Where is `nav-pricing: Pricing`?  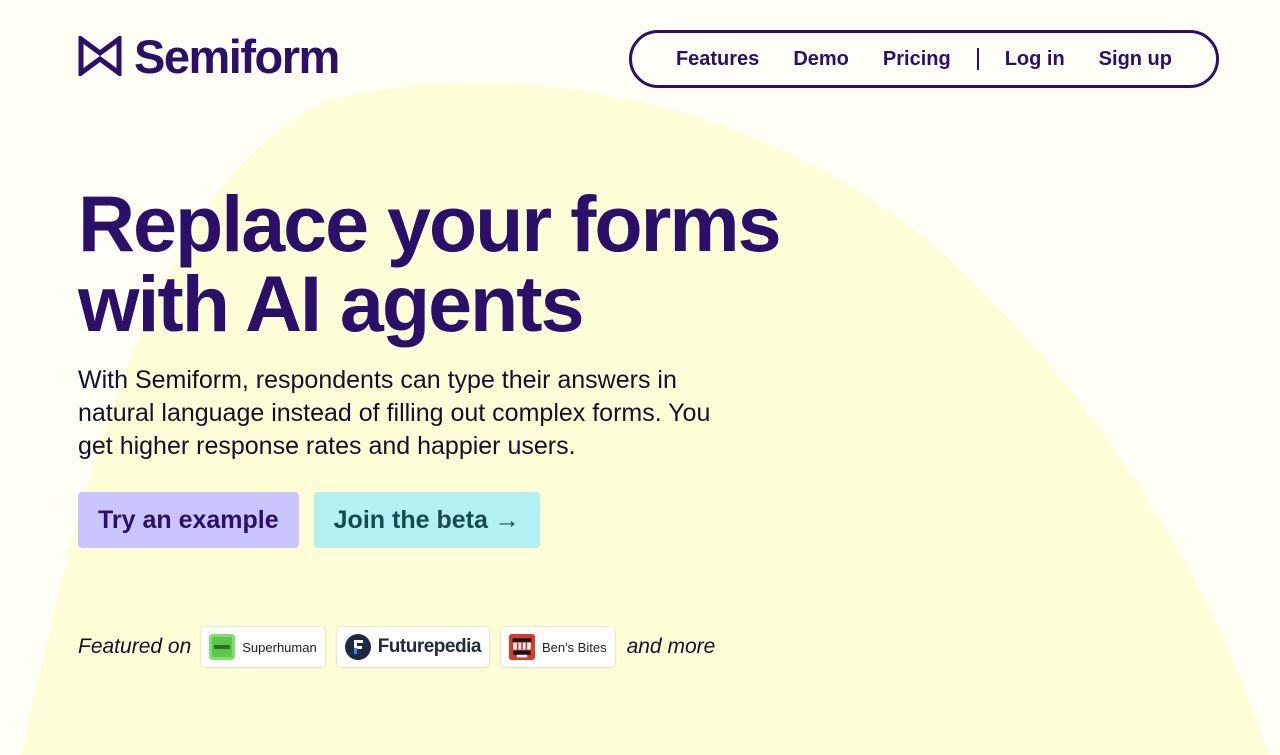 nav-pricing: Pricing is located at coordinates (917, 59).